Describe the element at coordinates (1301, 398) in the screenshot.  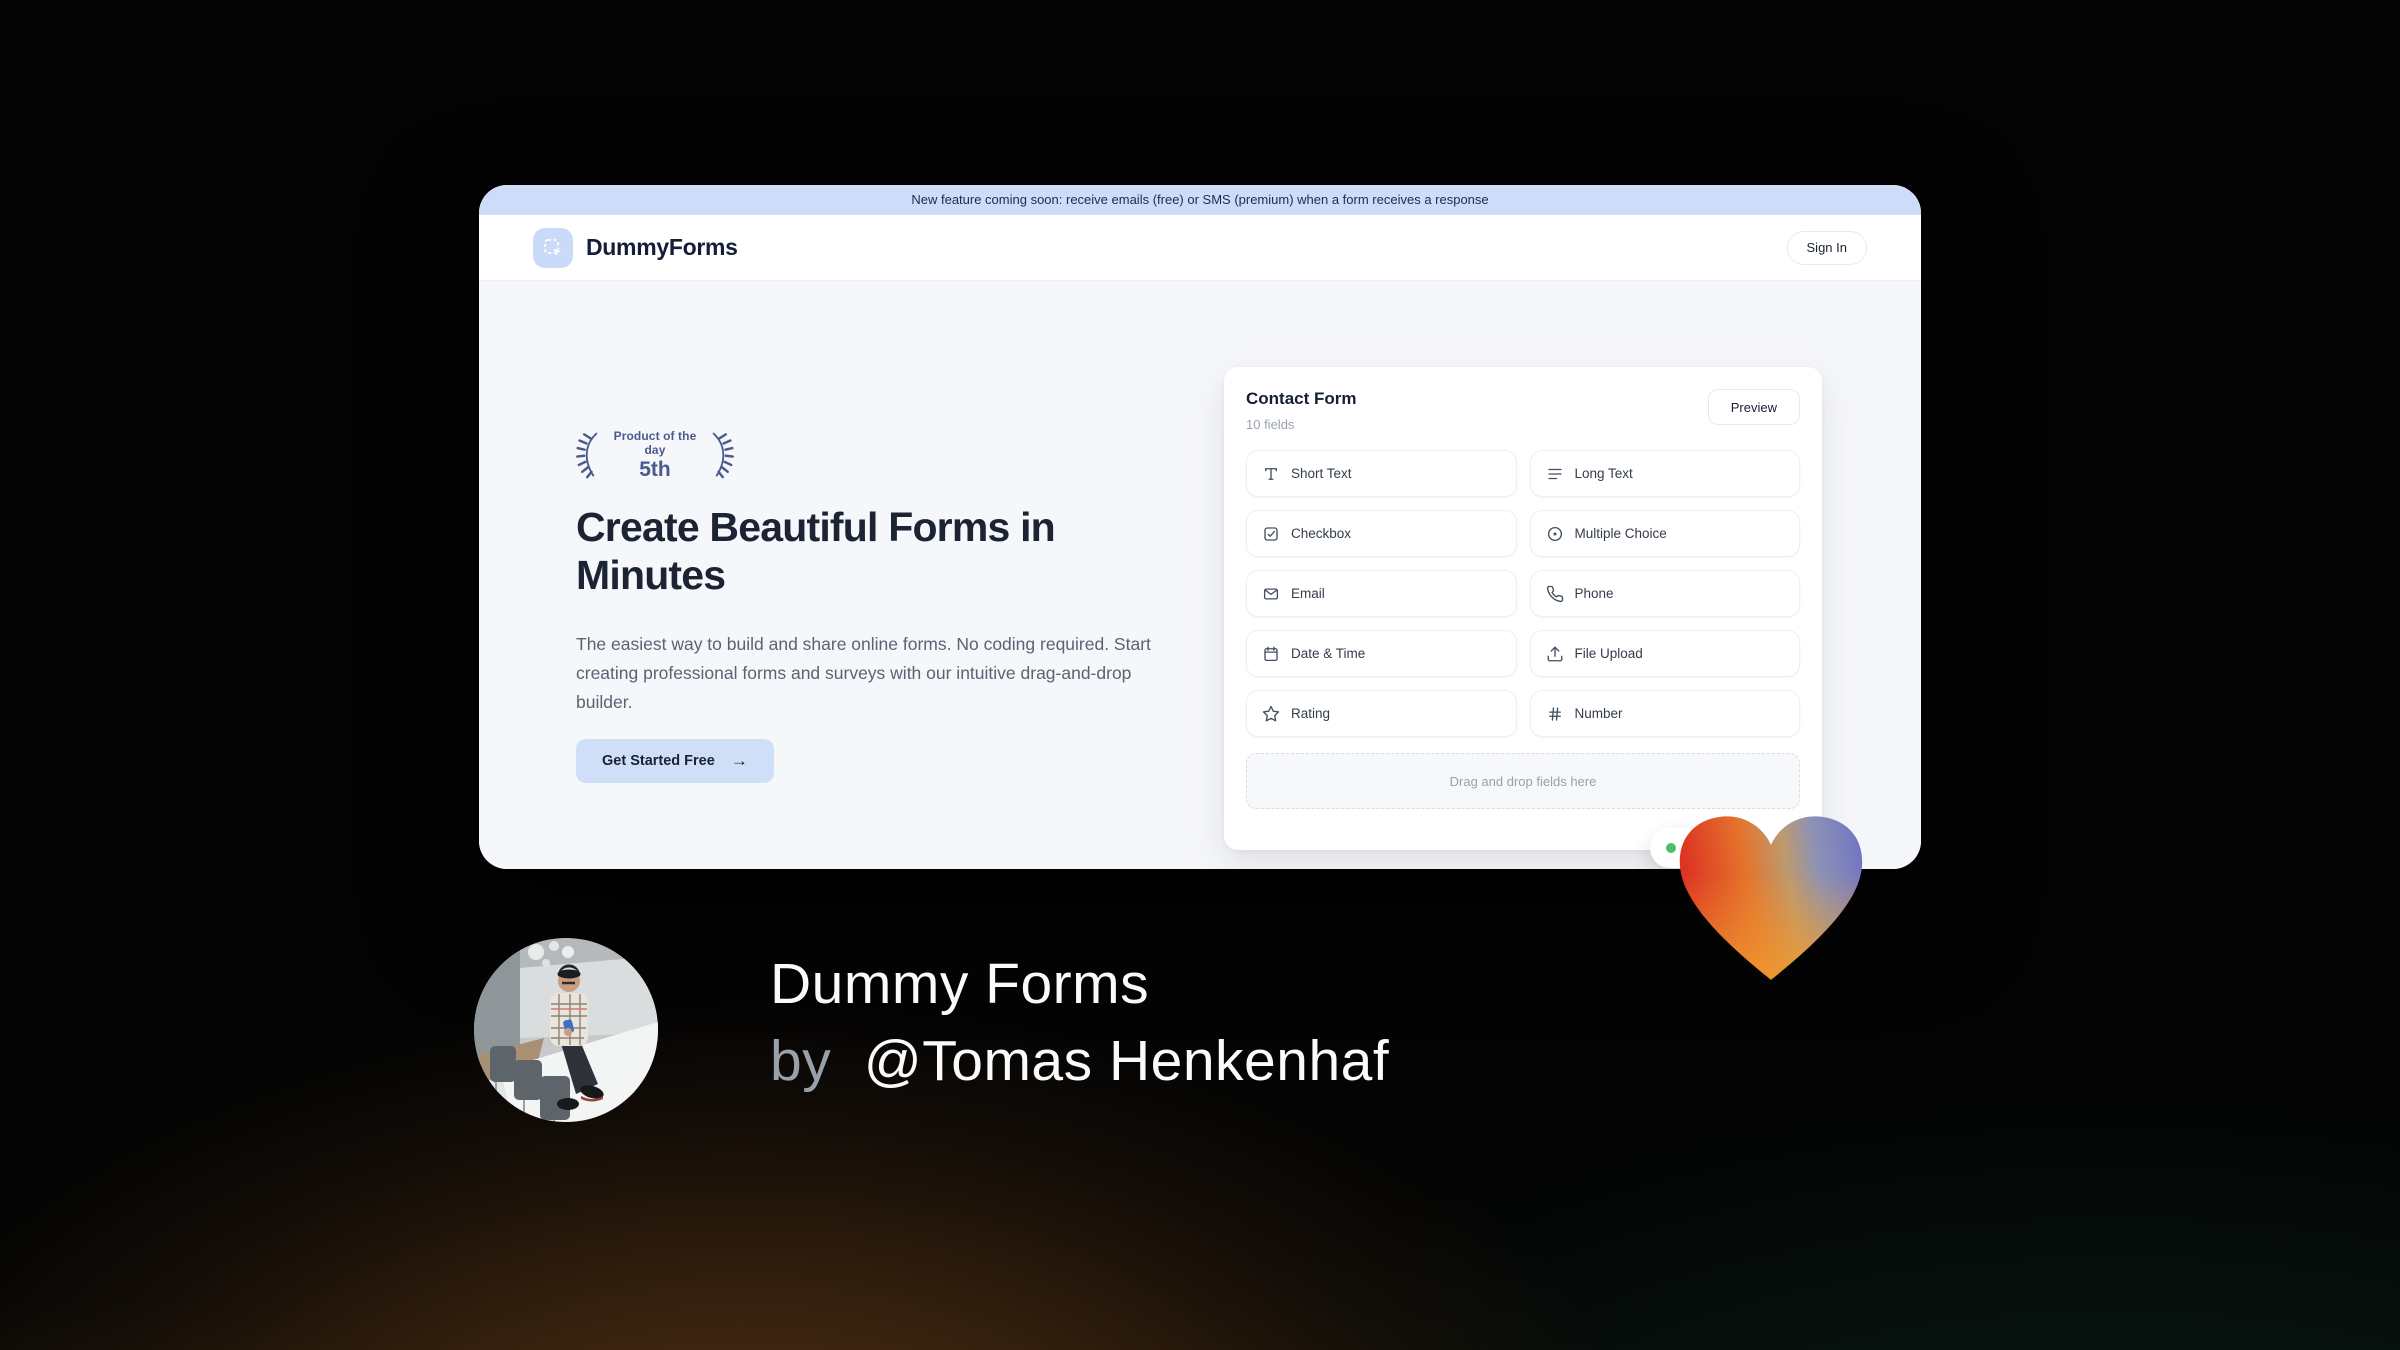
I see `form-title: Contact Form` at that location.